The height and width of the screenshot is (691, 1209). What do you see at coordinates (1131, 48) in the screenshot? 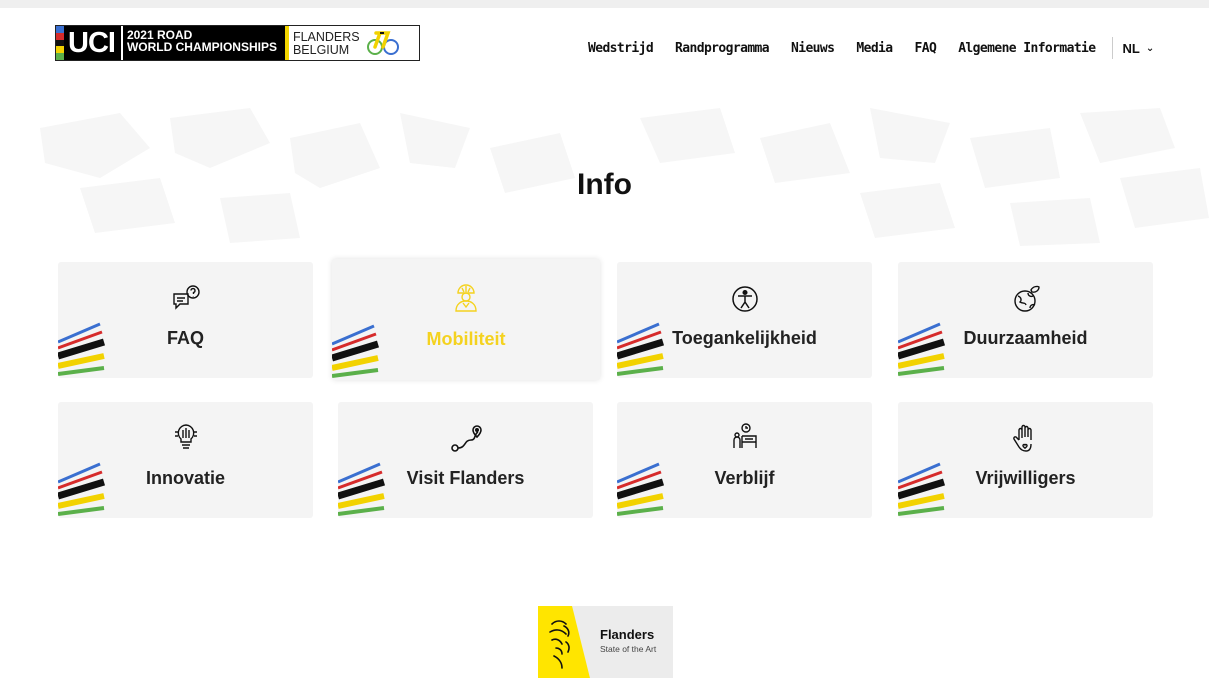
I see `language-label: NL` at bounding box center [1131, 48].